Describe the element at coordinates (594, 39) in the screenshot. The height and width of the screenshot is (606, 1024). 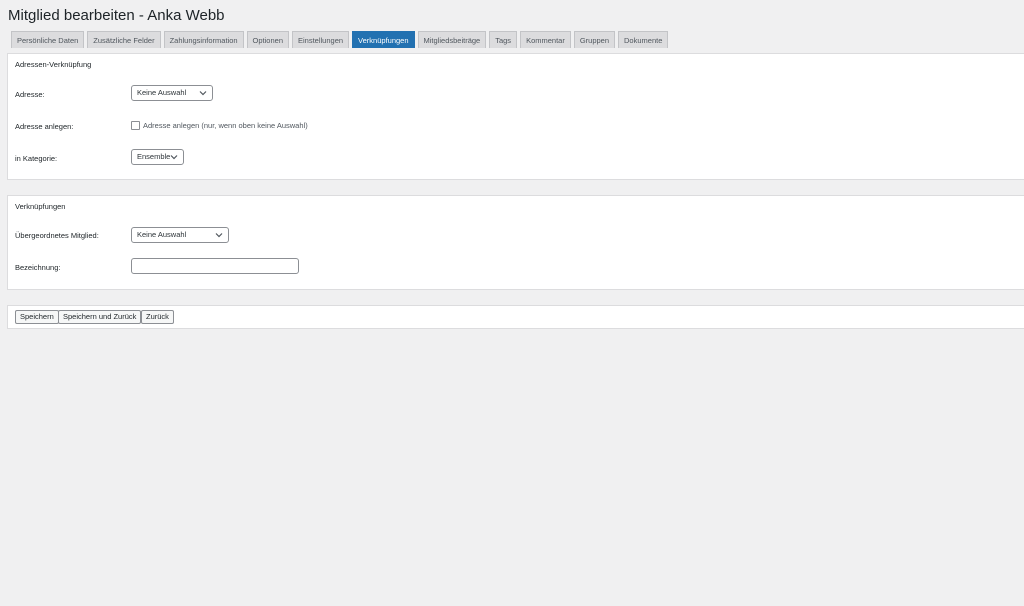
I see `tab-gruppen: Gruppen` at that location.